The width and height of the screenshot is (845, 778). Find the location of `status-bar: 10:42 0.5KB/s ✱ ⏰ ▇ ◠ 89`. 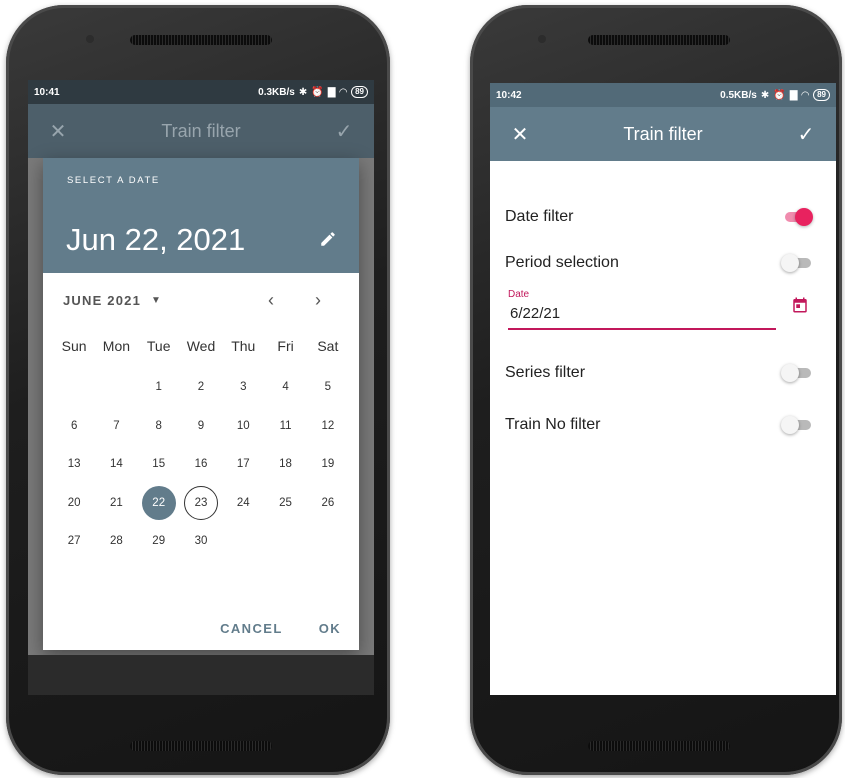

status-bar: 10:42 0.5KB/s ✱ ⏰ ▇ ◠ 89 is located at coordinates (663, 95).